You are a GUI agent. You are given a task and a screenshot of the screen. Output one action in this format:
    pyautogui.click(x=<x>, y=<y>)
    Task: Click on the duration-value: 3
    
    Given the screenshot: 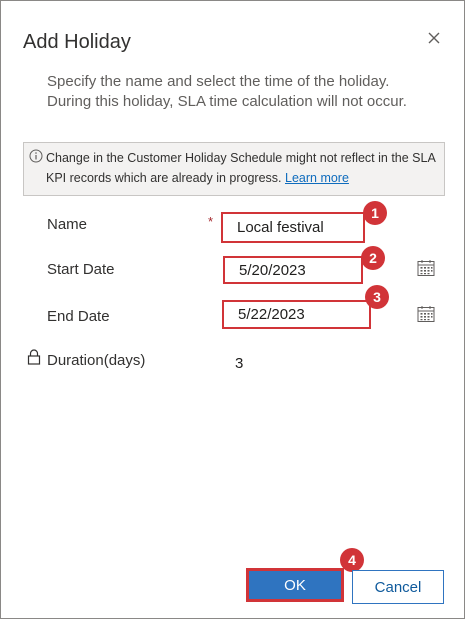 What is the action you would take?
    pyautogui.click(x=239, y=363)
    